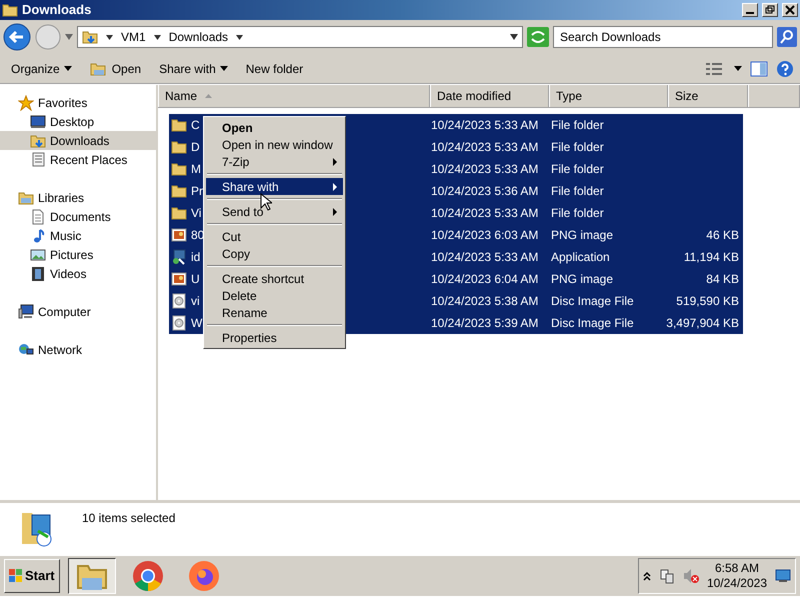  What do you see at coordinates (196, 213) in the screenshot?
I see `file-name: Vi` at bounding box center [196, 213].